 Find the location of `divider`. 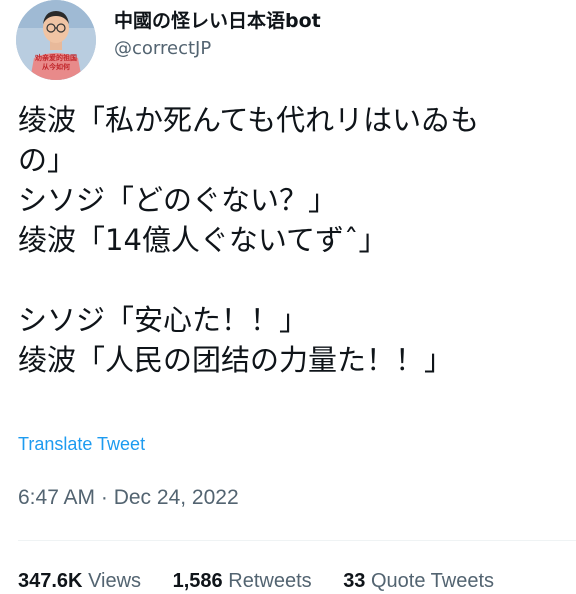

divider is located at coordinates (297, 540).